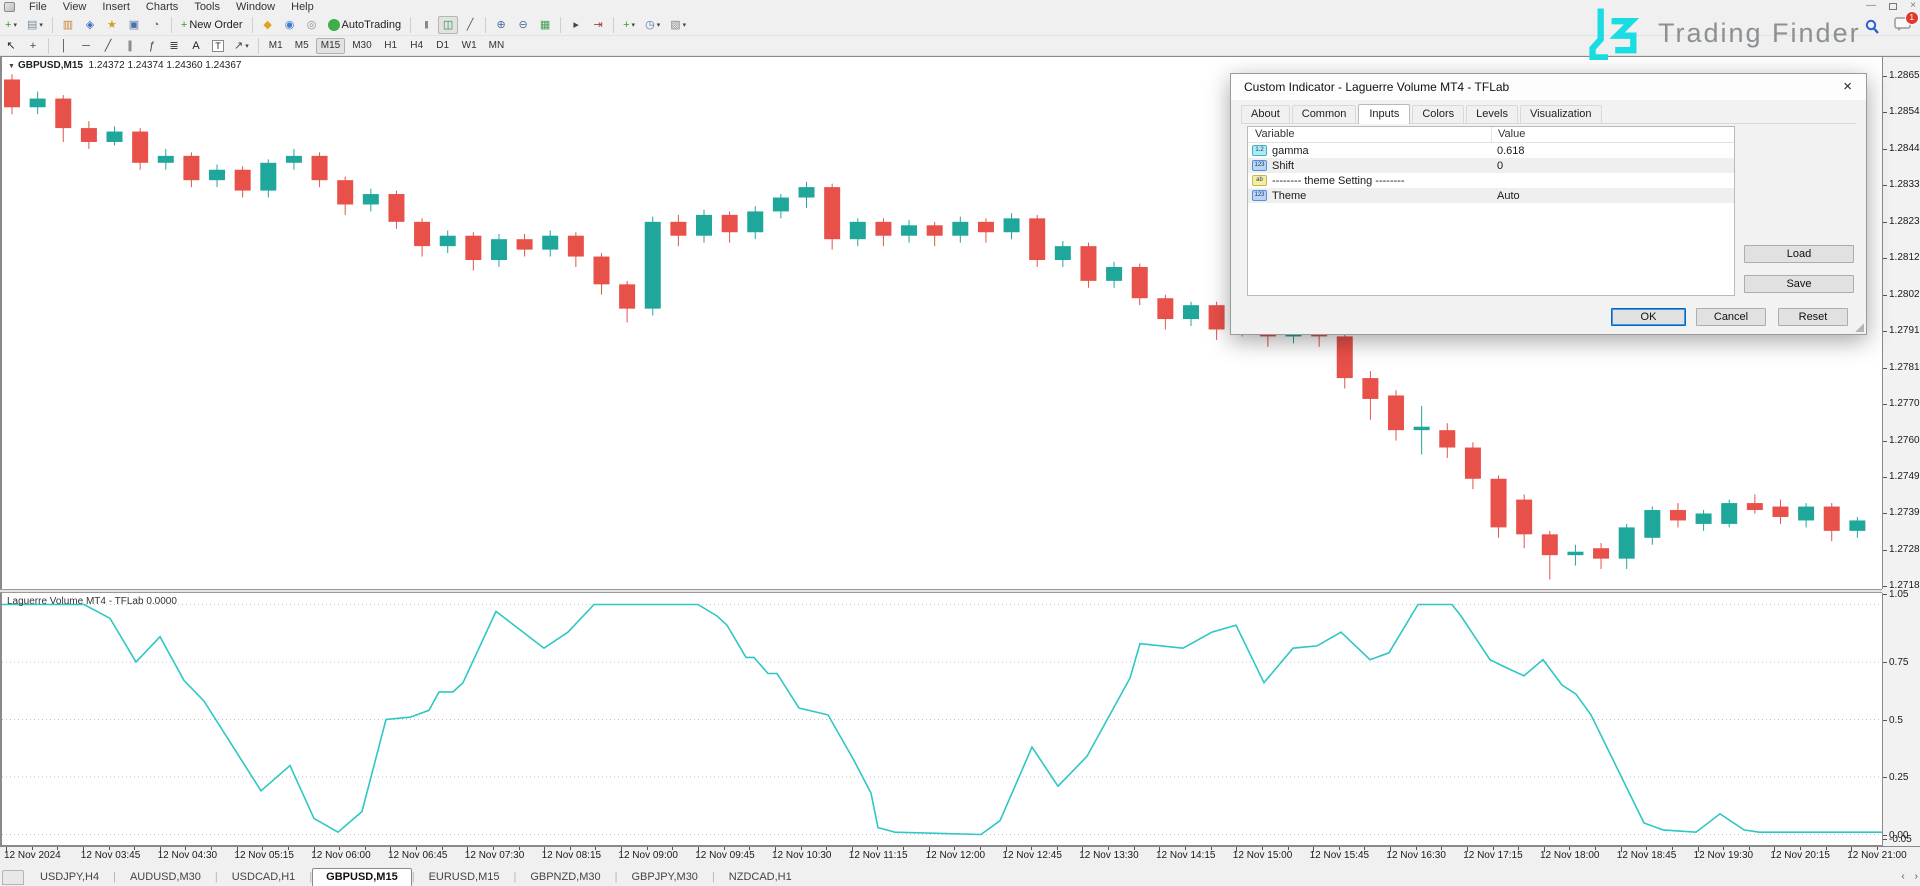 This screenshot has width=1920, height=886. I want to click on tab-scroll-left-icon: ‹, so click(1902, 876).